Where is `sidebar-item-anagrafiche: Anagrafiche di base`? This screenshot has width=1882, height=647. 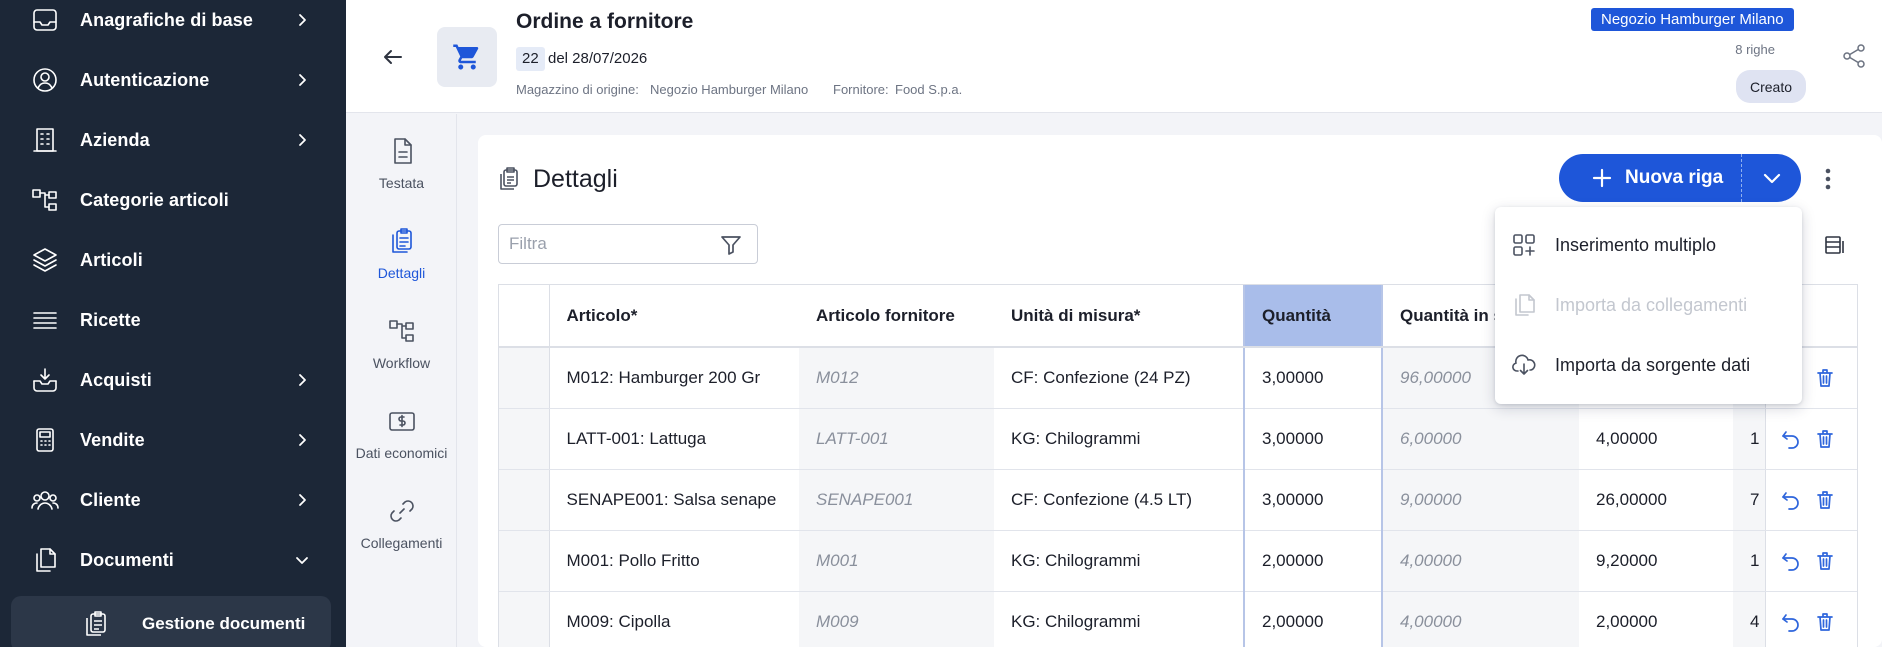 sidebar-item-anagrafiche: Anagrafiche di base is located at coordinates (173, 25).